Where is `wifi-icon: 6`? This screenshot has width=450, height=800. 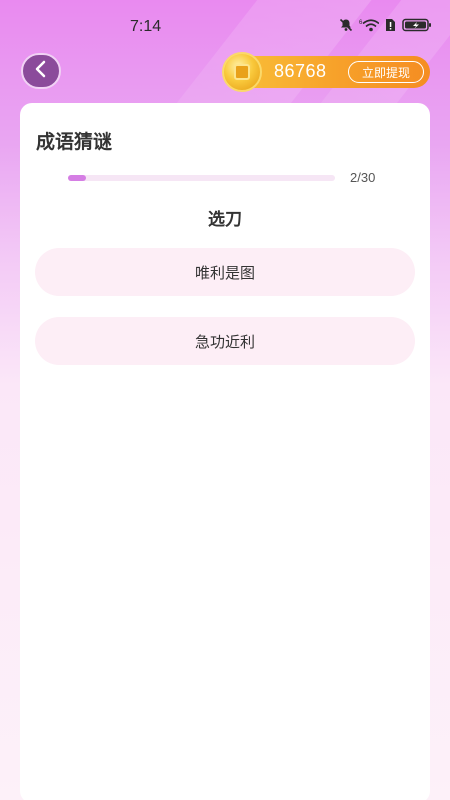 wifi-icon: 6 is located at coordinates (369, 25).